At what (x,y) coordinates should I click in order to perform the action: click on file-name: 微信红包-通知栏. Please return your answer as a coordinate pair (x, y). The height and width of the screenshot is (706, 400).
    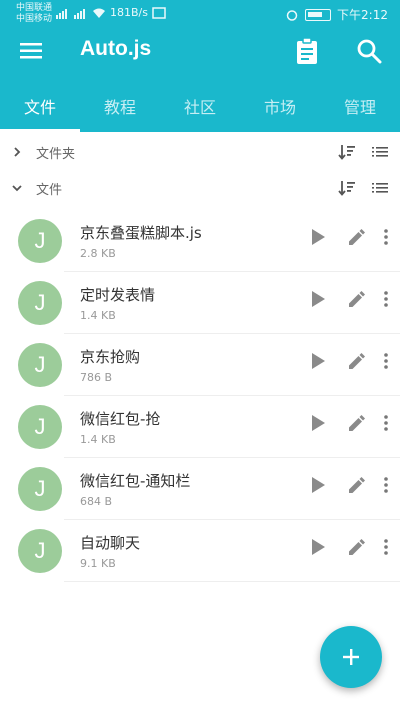
    Looking at the image, I should click on (135, 480).